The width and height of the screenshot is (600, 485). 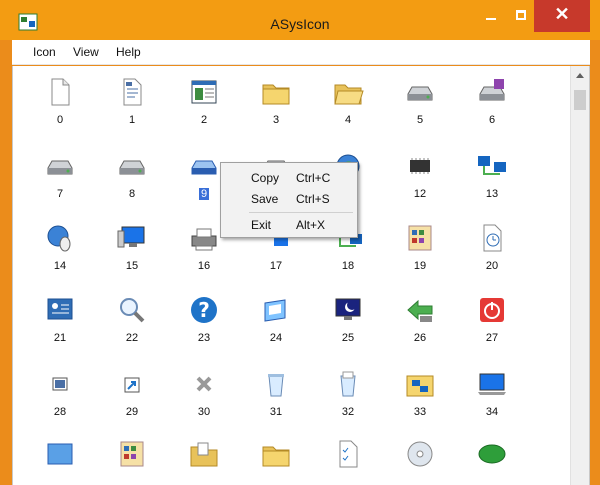 What do you see at coordinates (420, 106) in the screenshot?
I see `icon-cell: 5` at bounding box center [420, 106].